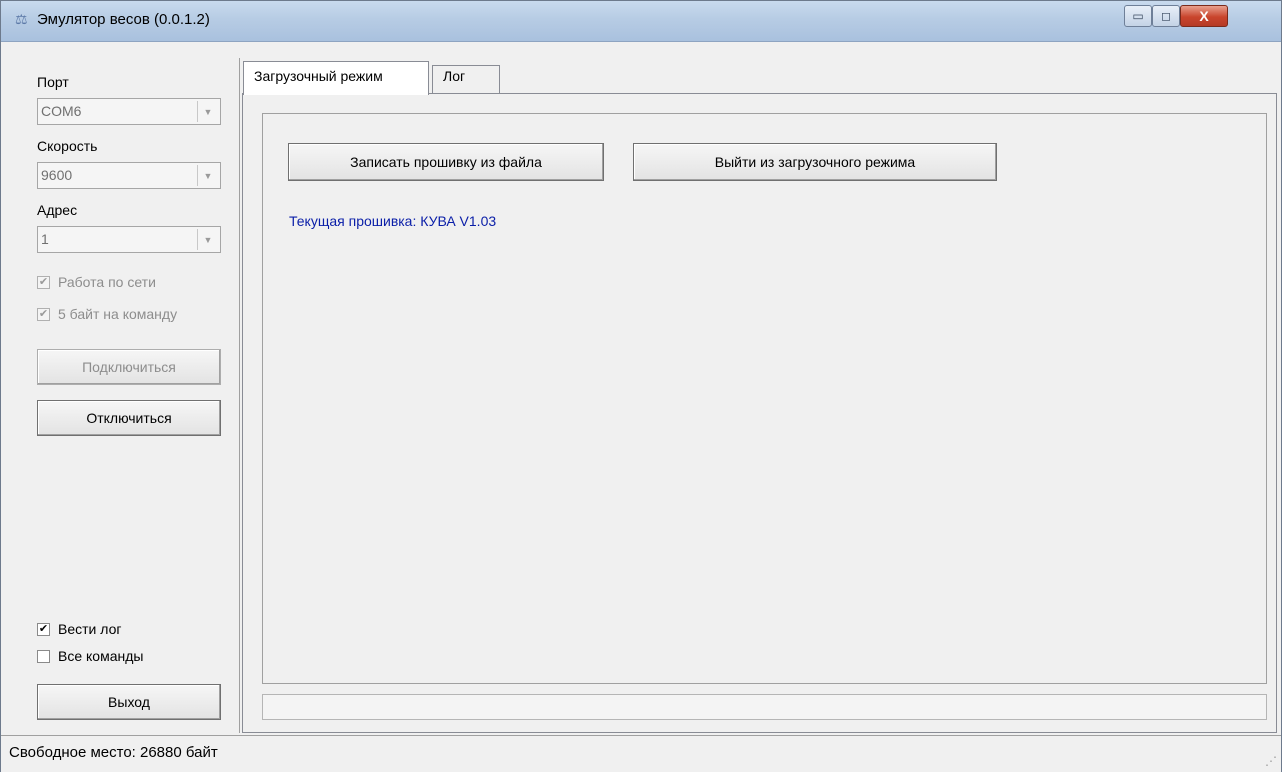  I want to click on five-bytes-checkbox-row: ✔ 5 байт на команду, so click(107, 314).